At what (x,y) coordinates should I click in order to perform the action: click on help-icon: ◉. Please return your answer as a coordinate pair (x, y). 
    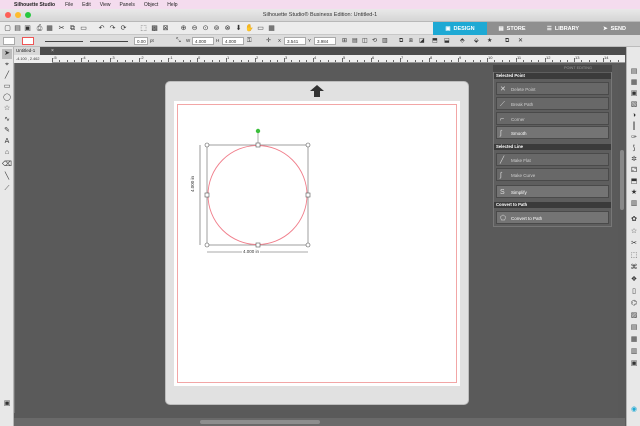
    Looking at the image, I should click on (634, 410).